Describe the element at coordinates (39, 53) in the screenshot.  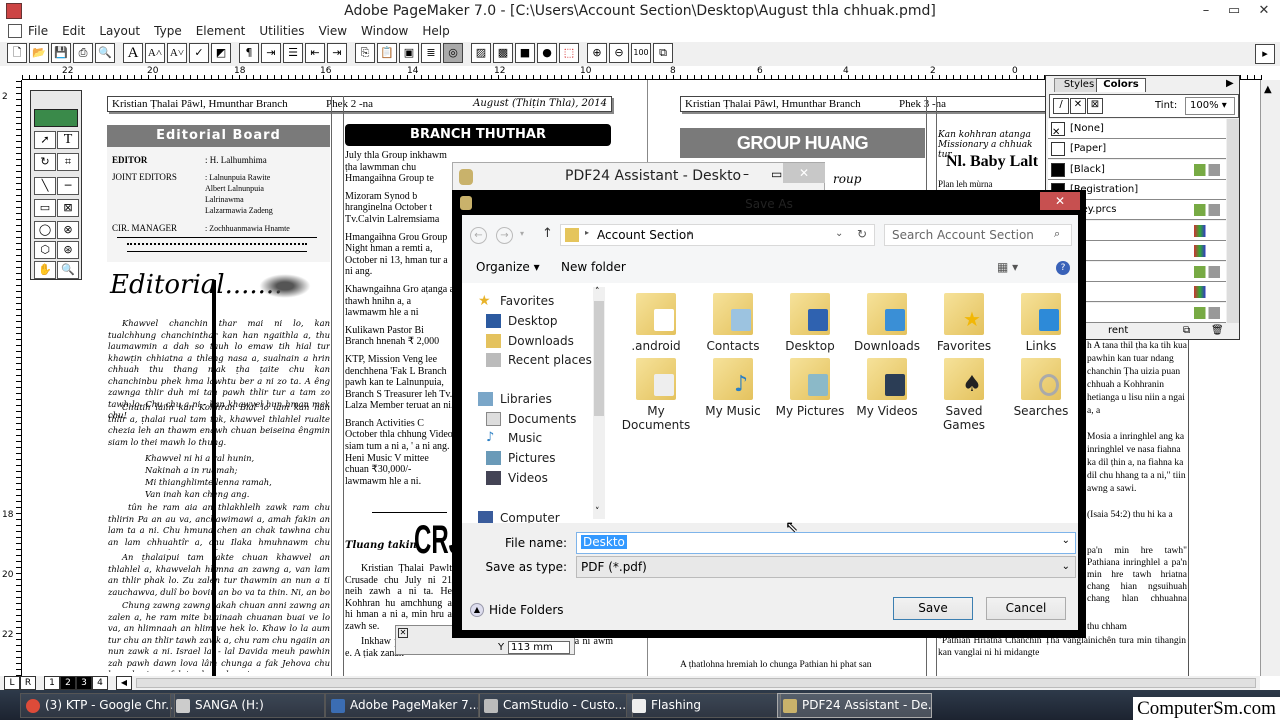
I see `open-icon: 📂` at that location.